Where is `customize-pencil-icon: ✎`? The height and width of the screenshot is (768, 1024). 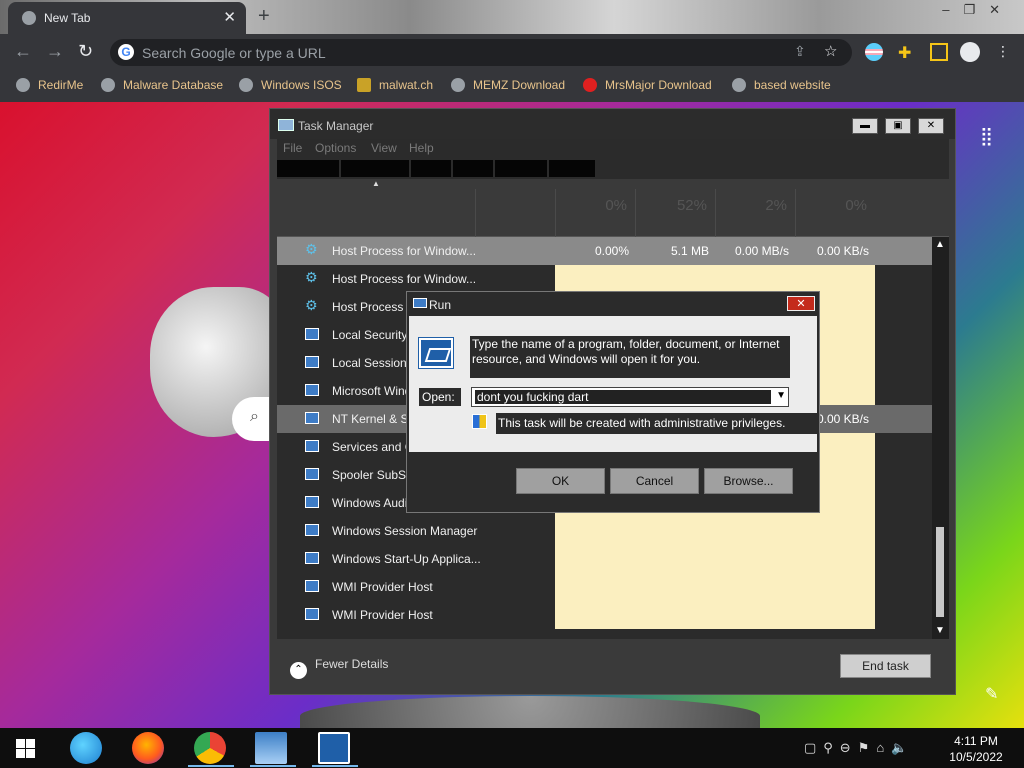 customize-pencil-icon: ✎ is located at coordinates (991, 694).